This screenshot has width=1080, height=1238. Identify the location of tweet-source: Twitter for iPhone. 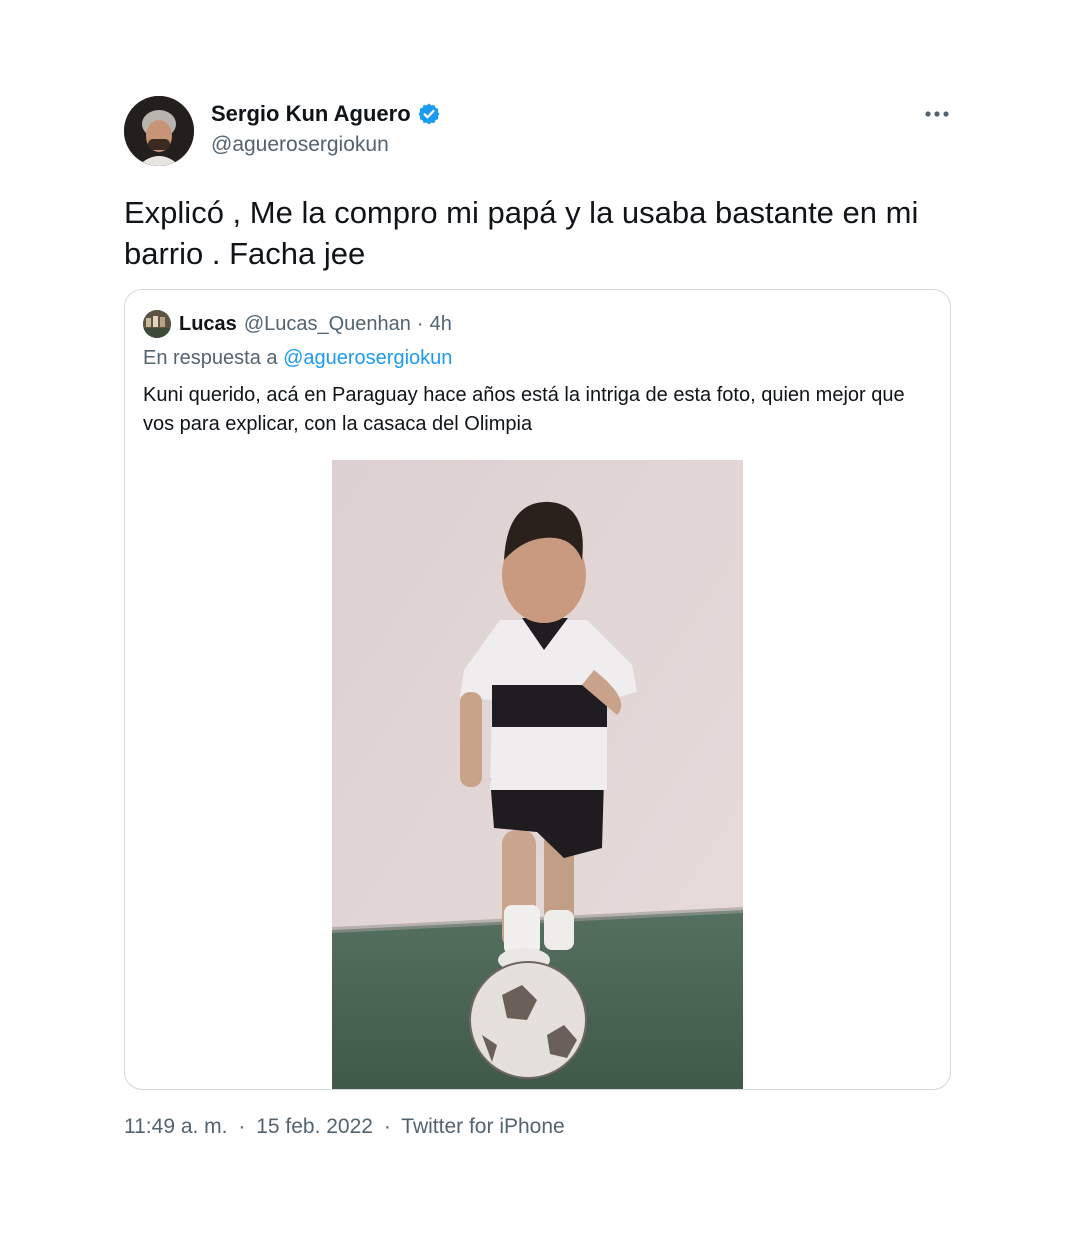
(482, 1126).